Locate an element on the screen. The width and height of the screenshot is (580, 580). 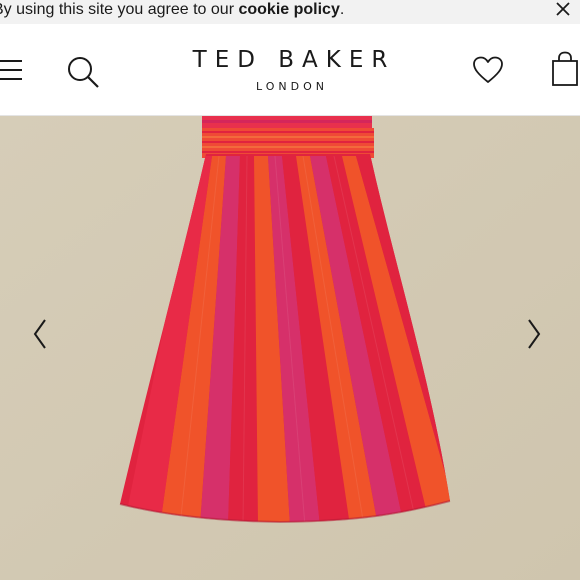
heart-icon is located at coordinates (488, 70).